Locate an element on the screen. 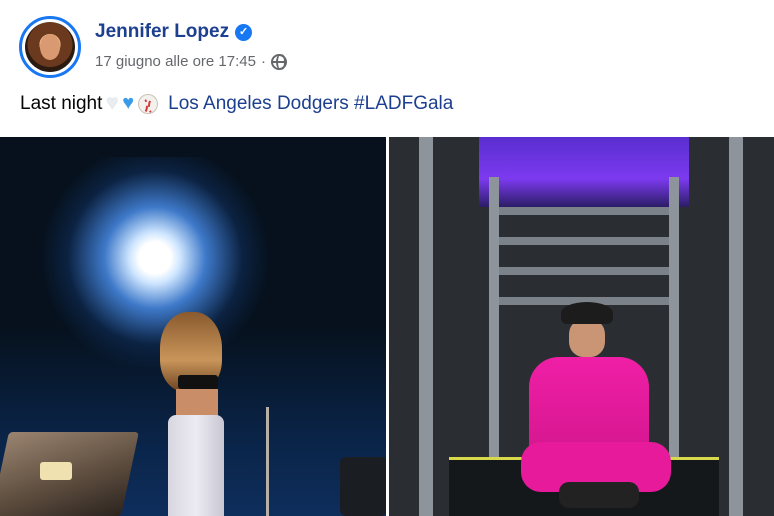  blue-heart-icon: ♥ is located at coordinates (128, 103).